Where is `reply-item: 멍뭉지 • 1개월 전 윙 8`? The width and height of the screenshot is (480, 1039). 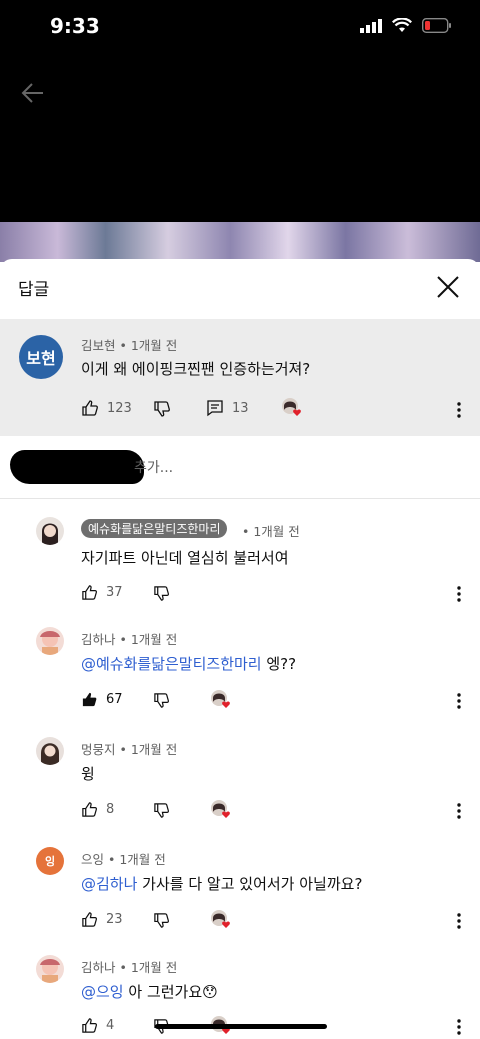 reply-item: 멍뭉지 • 1개월 전 윙 8 is located at coordinates (240, 784).